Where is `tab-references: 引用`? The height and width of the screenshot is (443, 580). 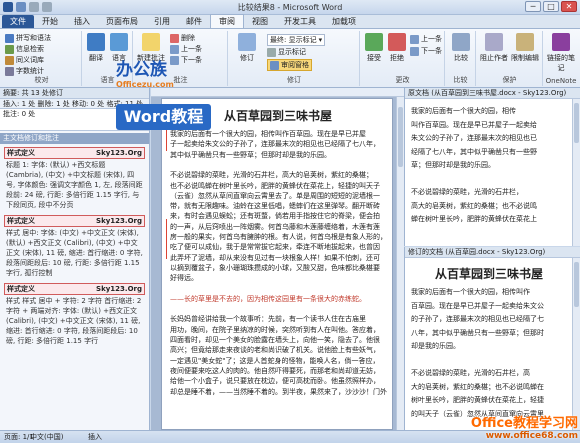
tab-references: 引用 is located at coordinates (162, 21).